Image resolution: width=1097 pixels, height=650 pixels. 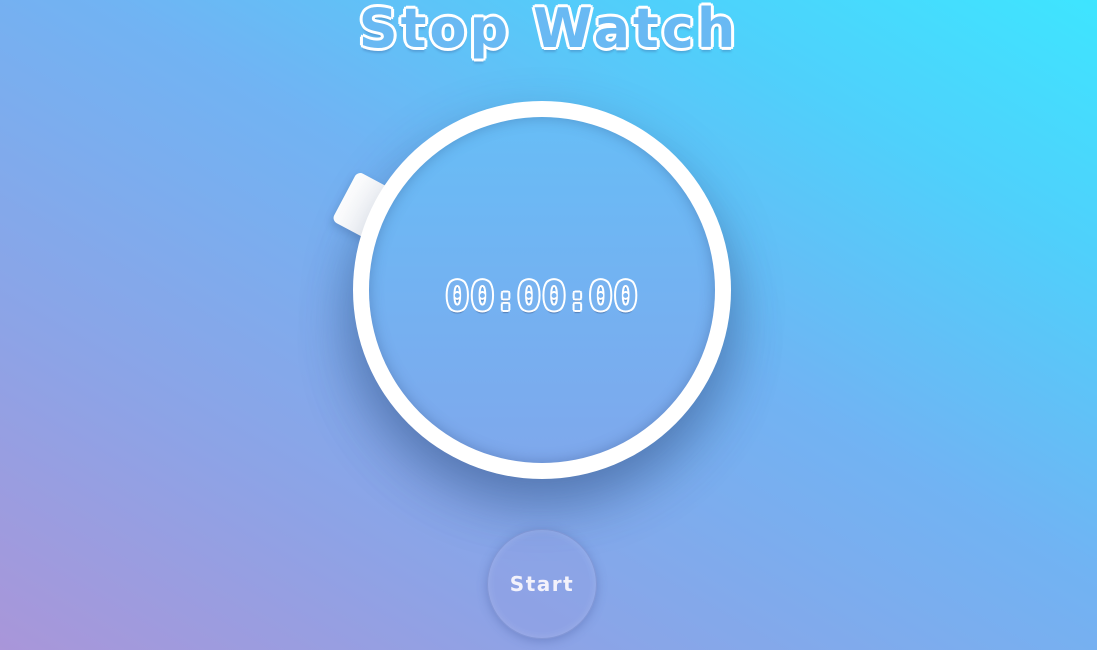 What do you see at coordinates (470, 297) in the screenshot?
I see `hours-value: 00` at bounding box center [470, 297].